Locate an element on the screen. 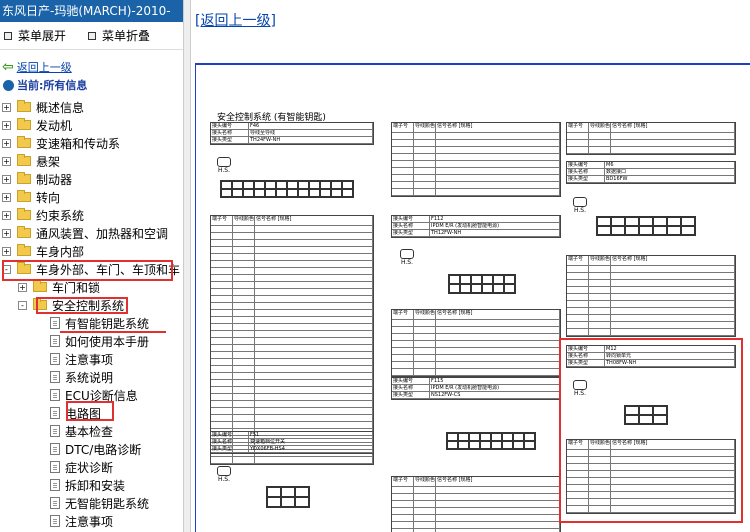  connector-info-table: 接头编号 F46 接头名称 导线至导线 接头类型 TH24FW-NH is located at coordinates (292, 133).